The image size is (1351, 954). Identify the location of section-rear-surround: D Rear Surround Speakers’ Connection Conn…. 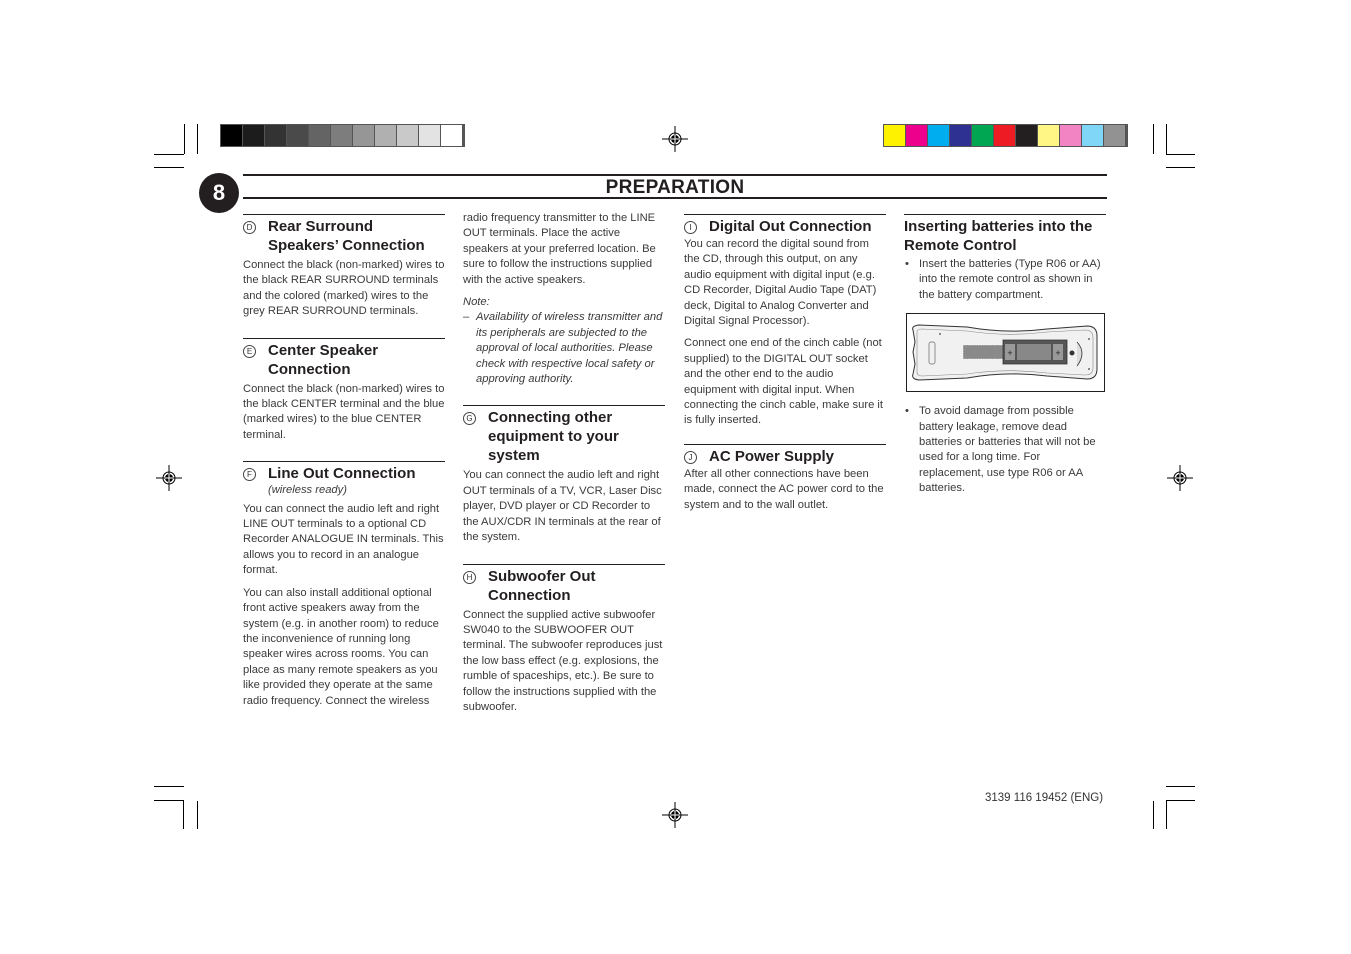
(344, 267).